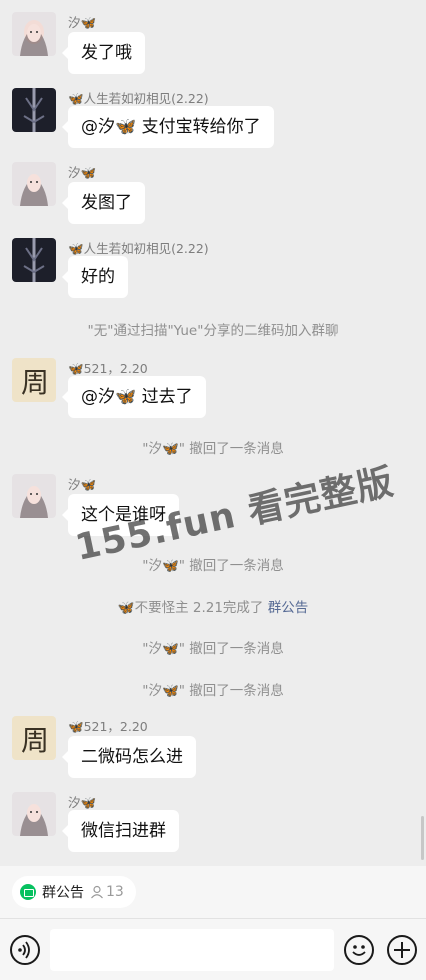 The width and height of the screenshot is (426, 980). I want to click on voice-button, so click(25, 950).